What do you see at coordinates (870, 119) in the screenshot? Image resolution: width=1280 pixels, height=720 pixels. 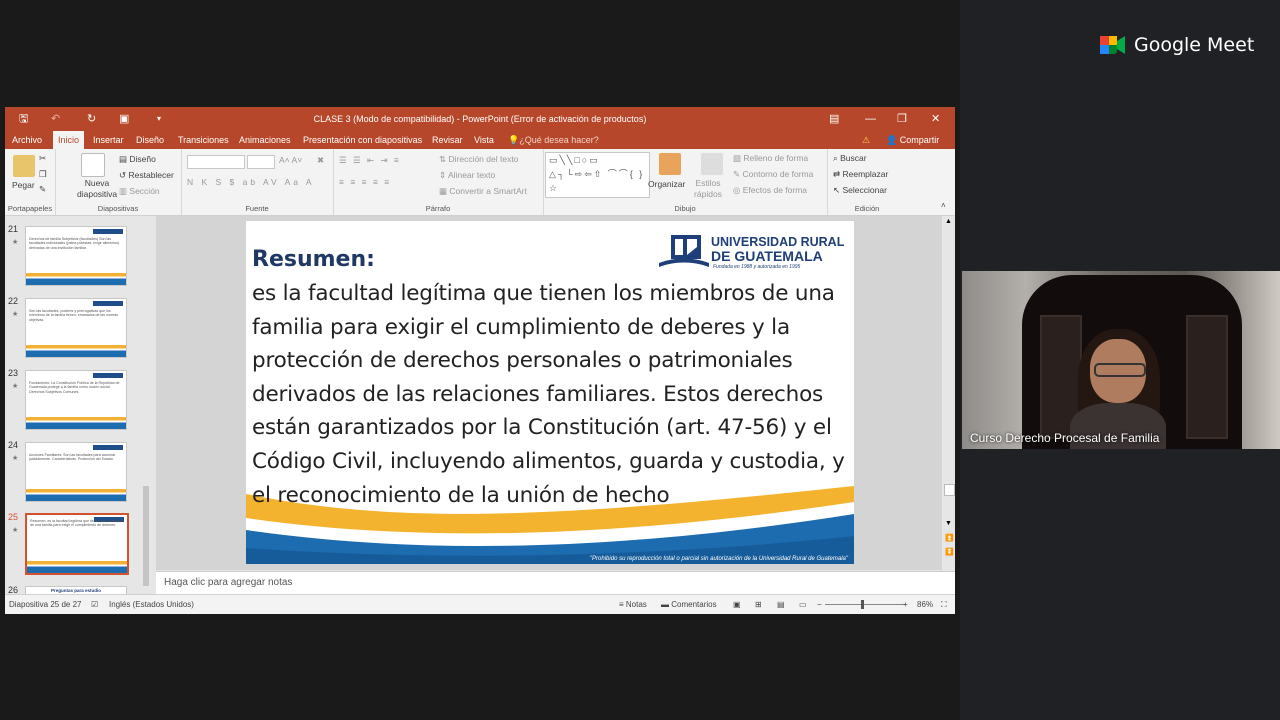 I see `minimize-icon: —` at bounding box center [870, 119].